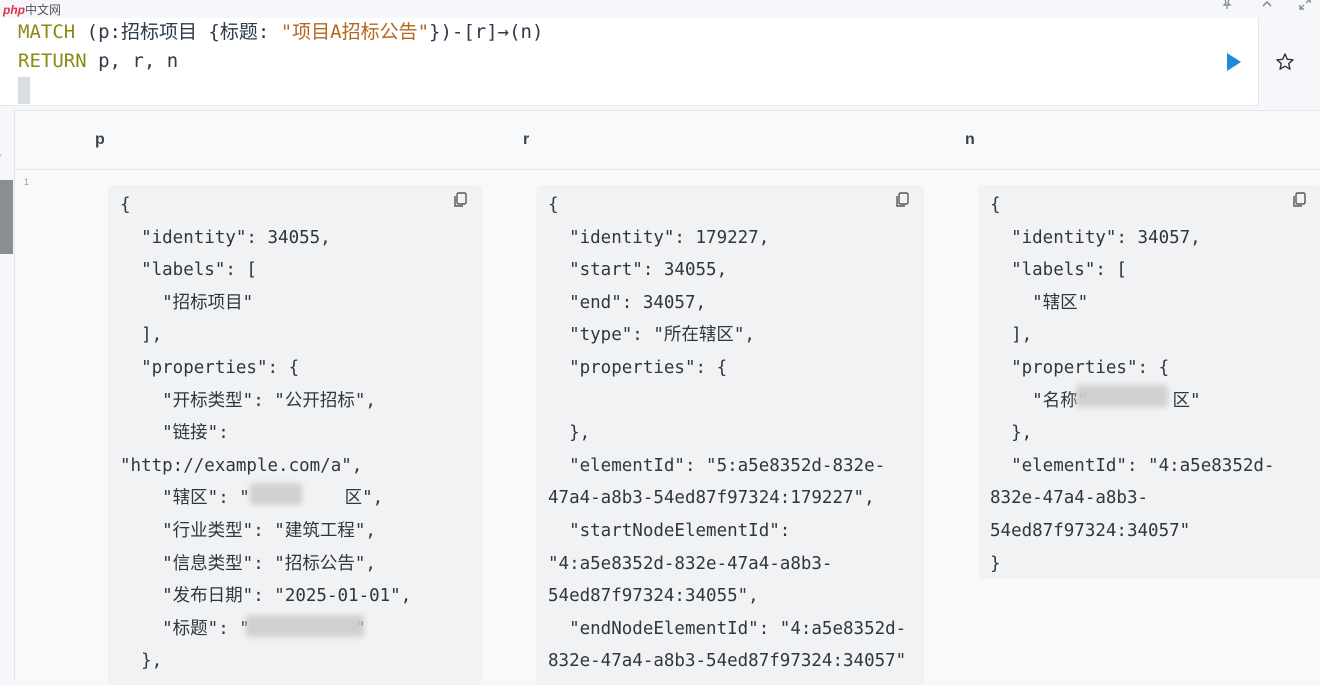 This screenshot has height=685, width=1320. I want to click on match-keyword: MATCH, so click(47, 32).